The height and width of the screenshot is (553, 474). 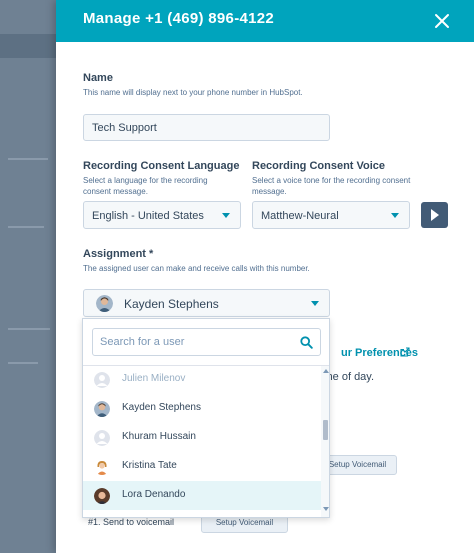 I want to click on assignment-select: Kayden Stephens, so click(x=206, y=303).